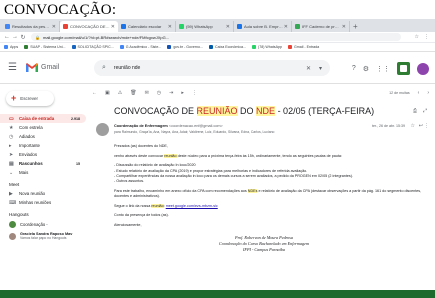 The width and height of the screenshot is (435, 298). Describe the element at coordinates (128, 225) in the screenshot. I see `closing: Atenciosamente,` at that location.